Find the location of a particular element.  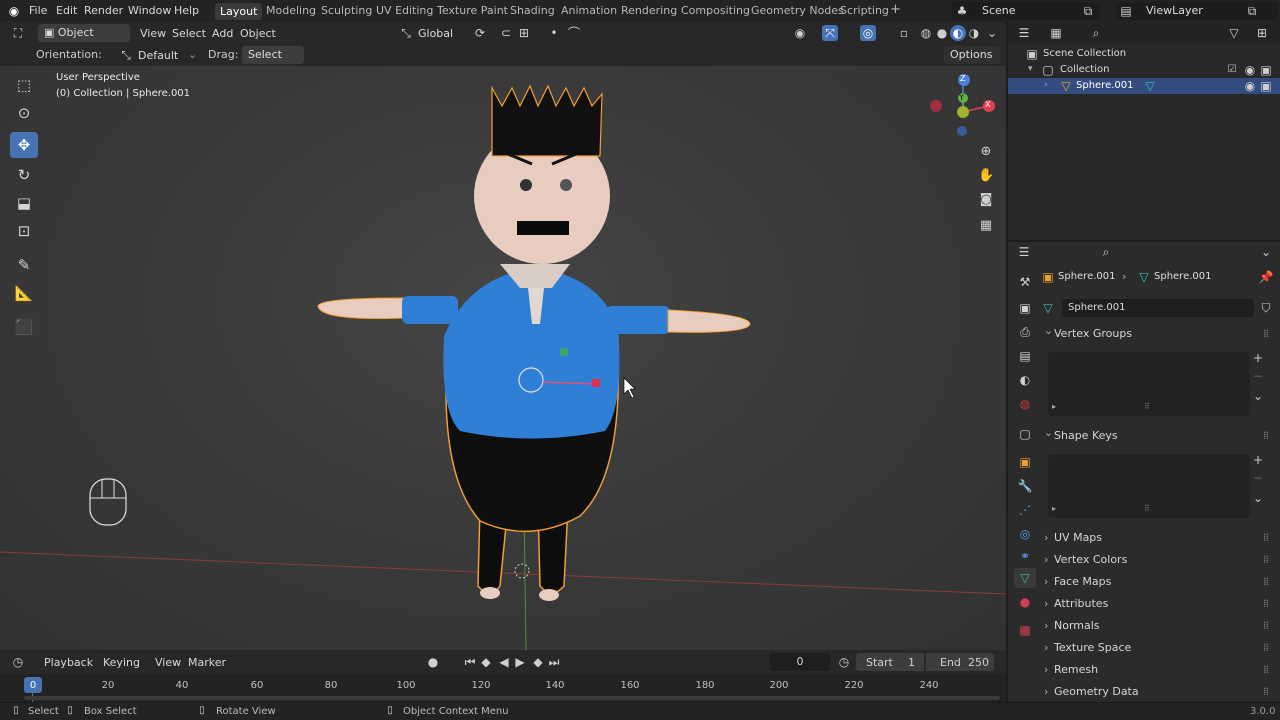

cursor-tool-icon: ⊙ is located at coordinates (24, 113).